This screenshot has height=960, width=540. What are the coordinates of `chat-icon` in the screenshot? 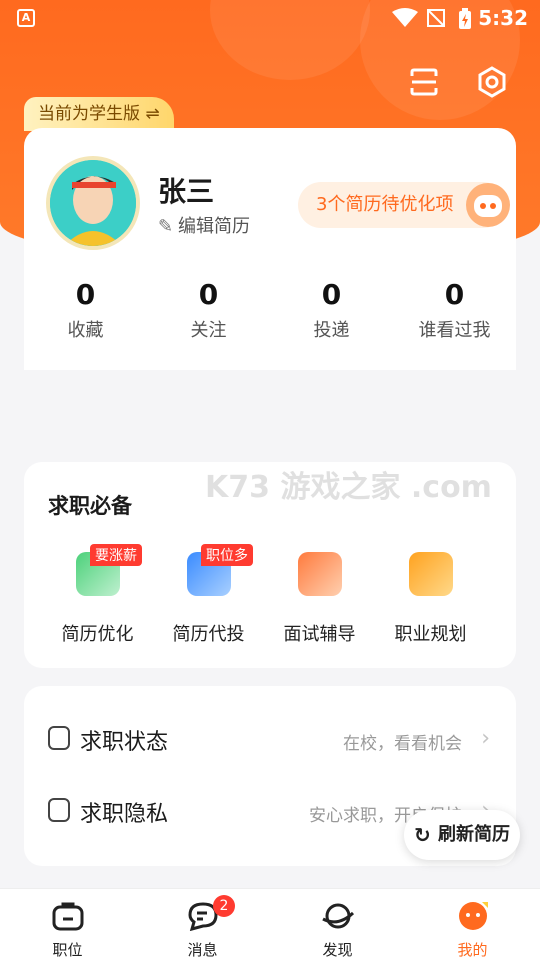 It's located at (319, 574).